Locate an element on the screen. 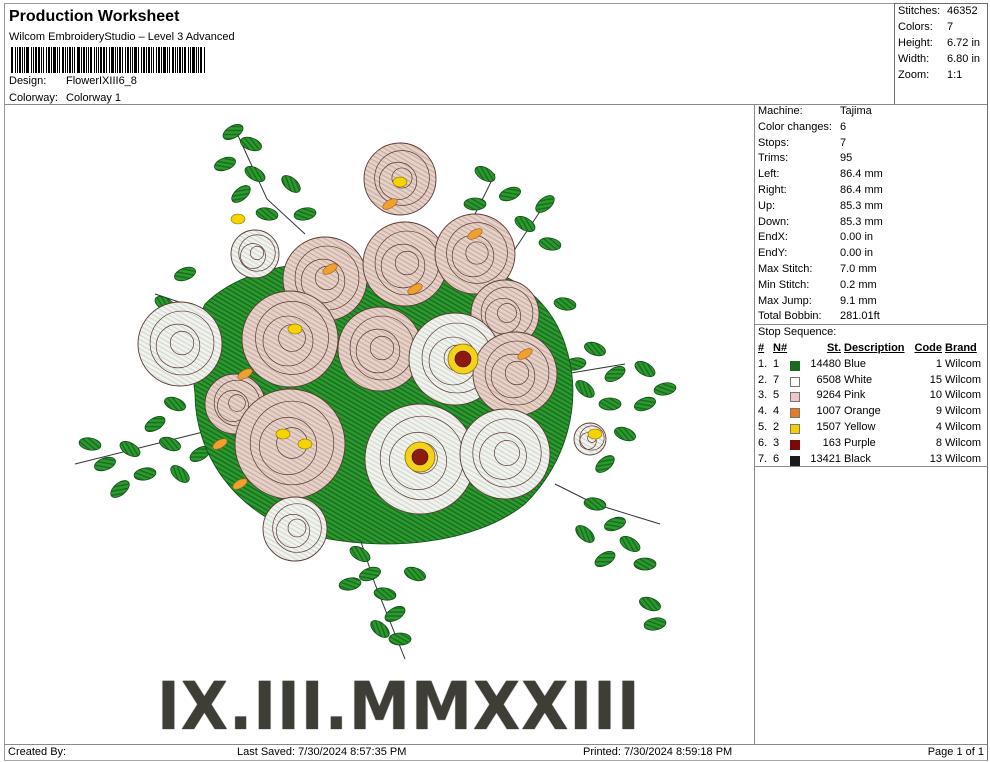 This screenshot has height=762, width=990. row-num: 6. is located at coordinates (763, 442).